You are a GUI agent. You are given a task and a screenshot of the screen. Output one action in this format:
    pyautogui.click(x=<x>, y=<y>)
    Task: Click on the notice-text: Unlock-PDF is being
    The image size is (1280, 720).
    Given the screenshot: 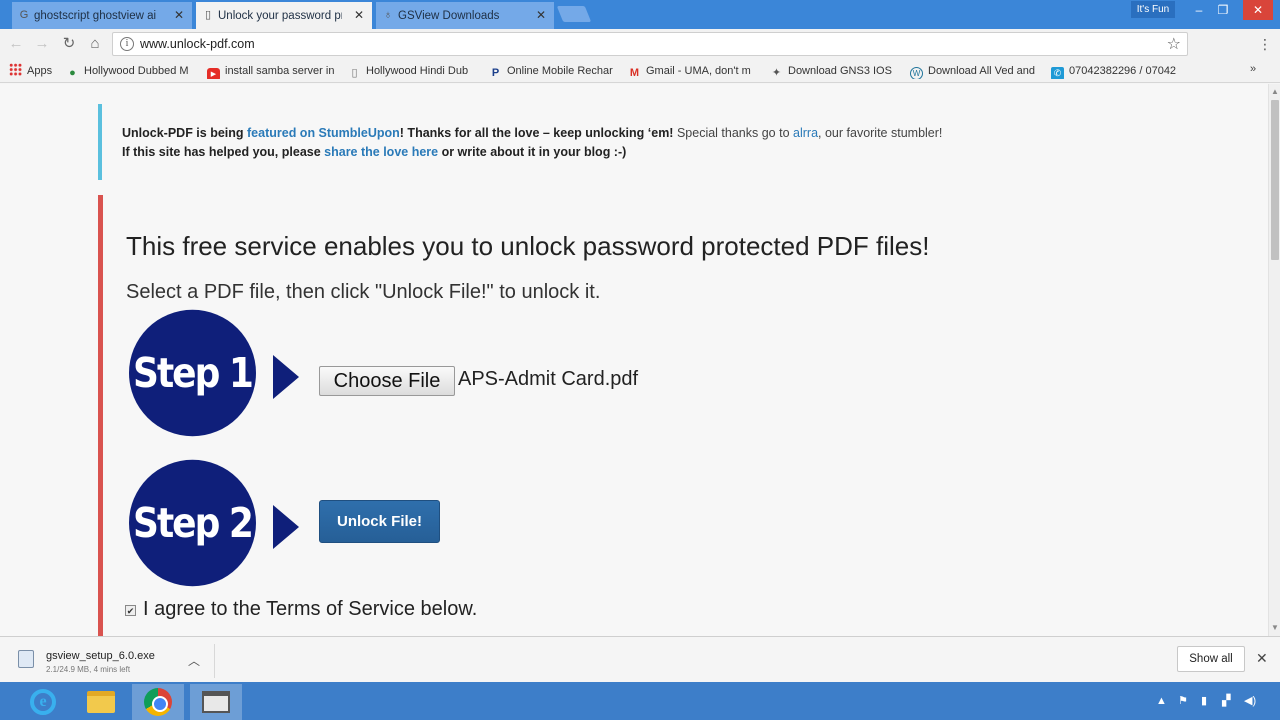 What is the action you would take?
    pyautogui.click(x=185, y=133)
    